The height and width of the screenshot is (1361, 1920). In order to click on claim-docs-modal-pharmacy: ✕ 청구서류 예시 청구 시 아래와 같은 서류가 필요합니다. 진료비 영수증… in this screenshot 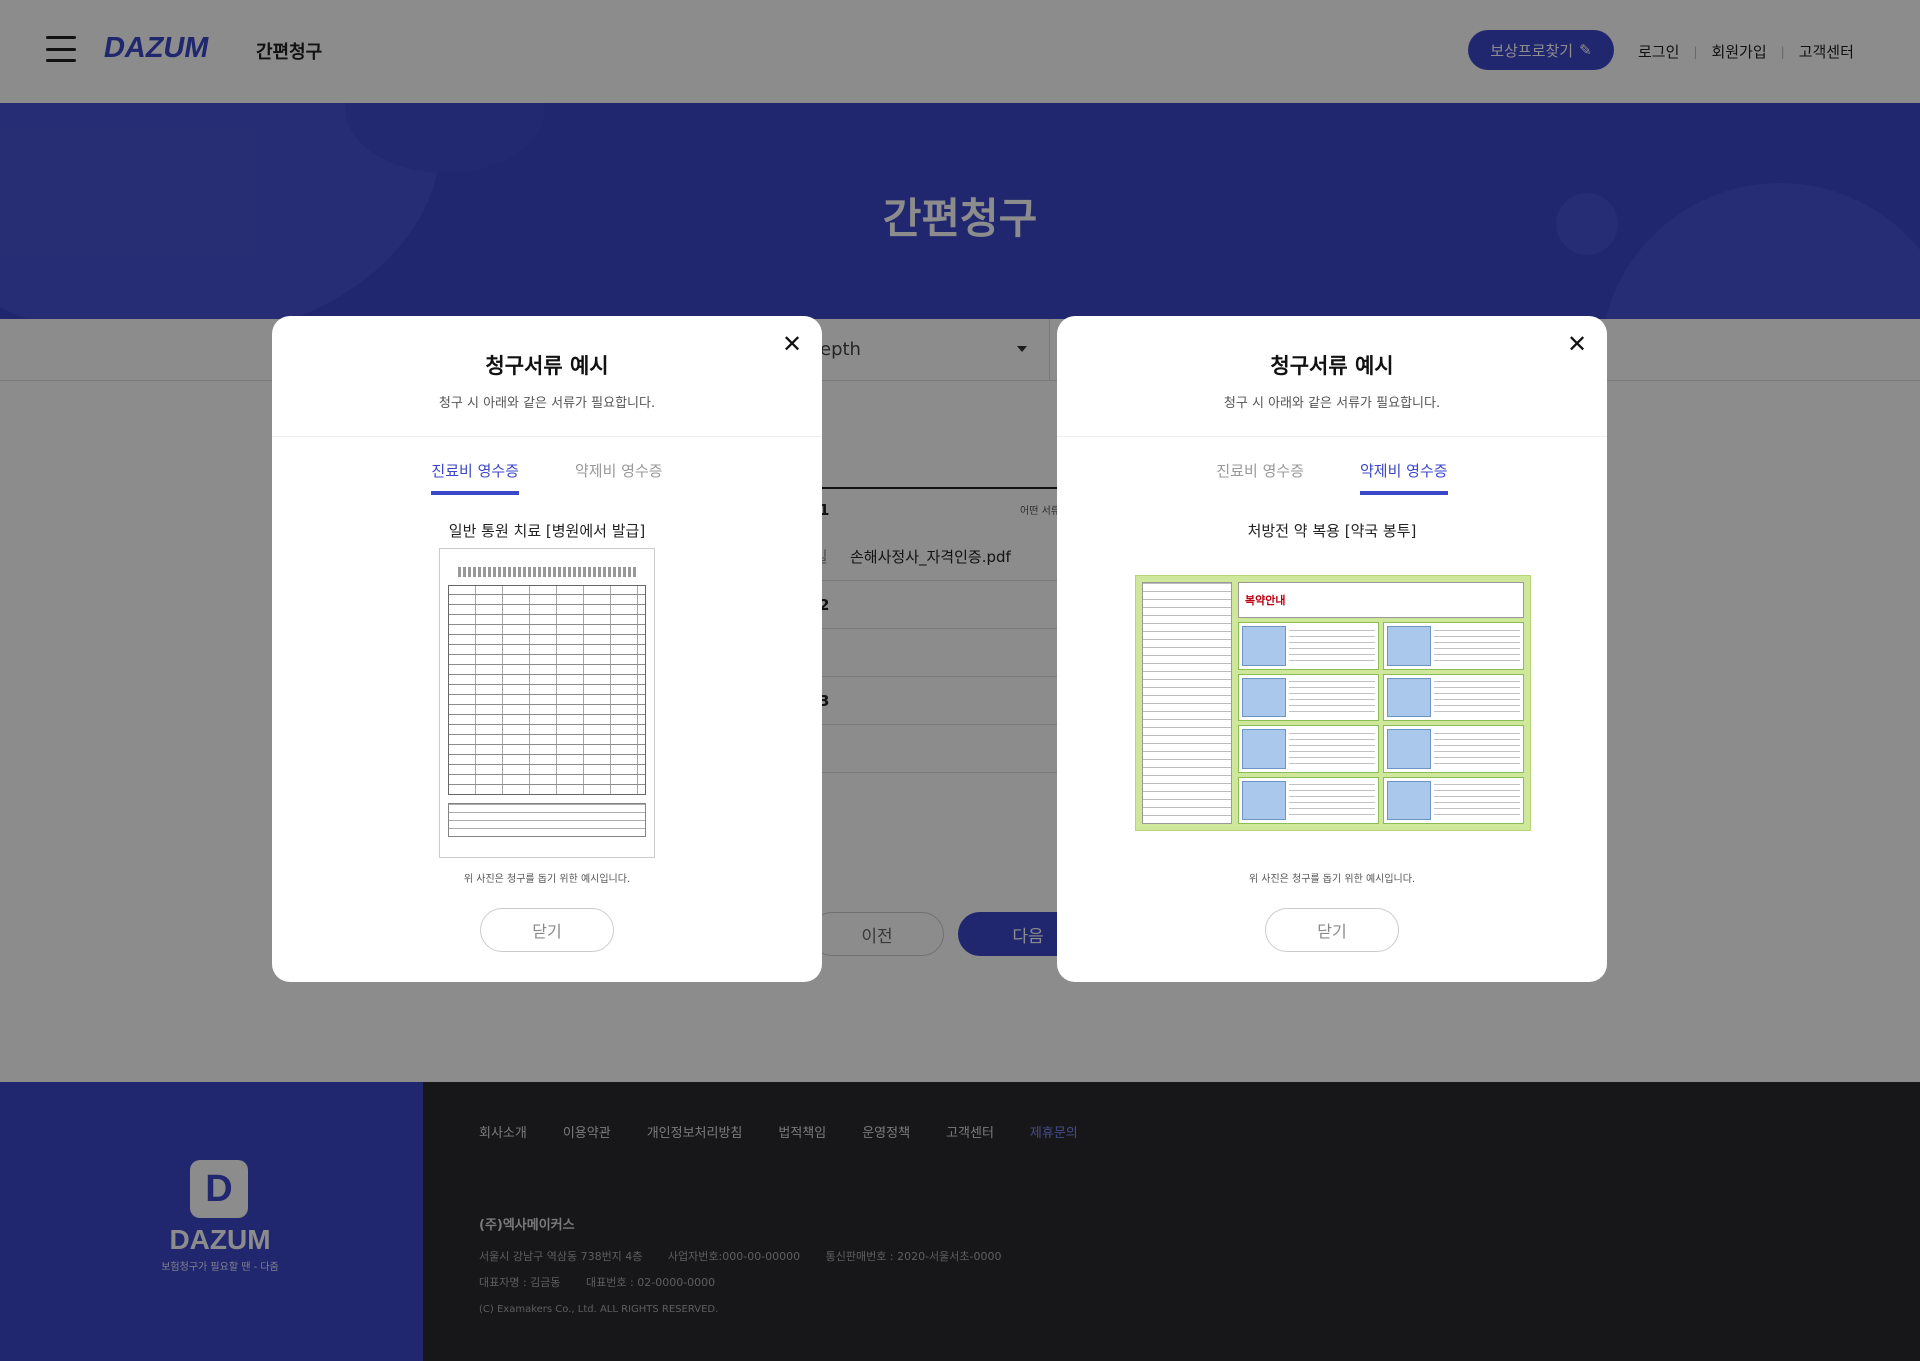, I will do `click(1332, 649)`.